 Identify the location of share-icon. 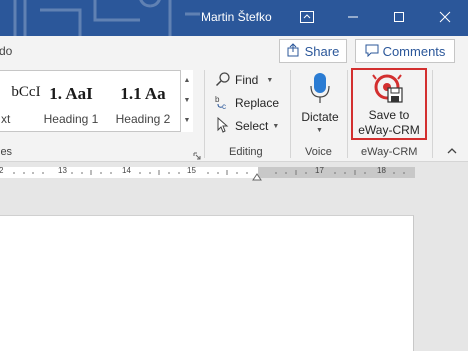
(294, 51).